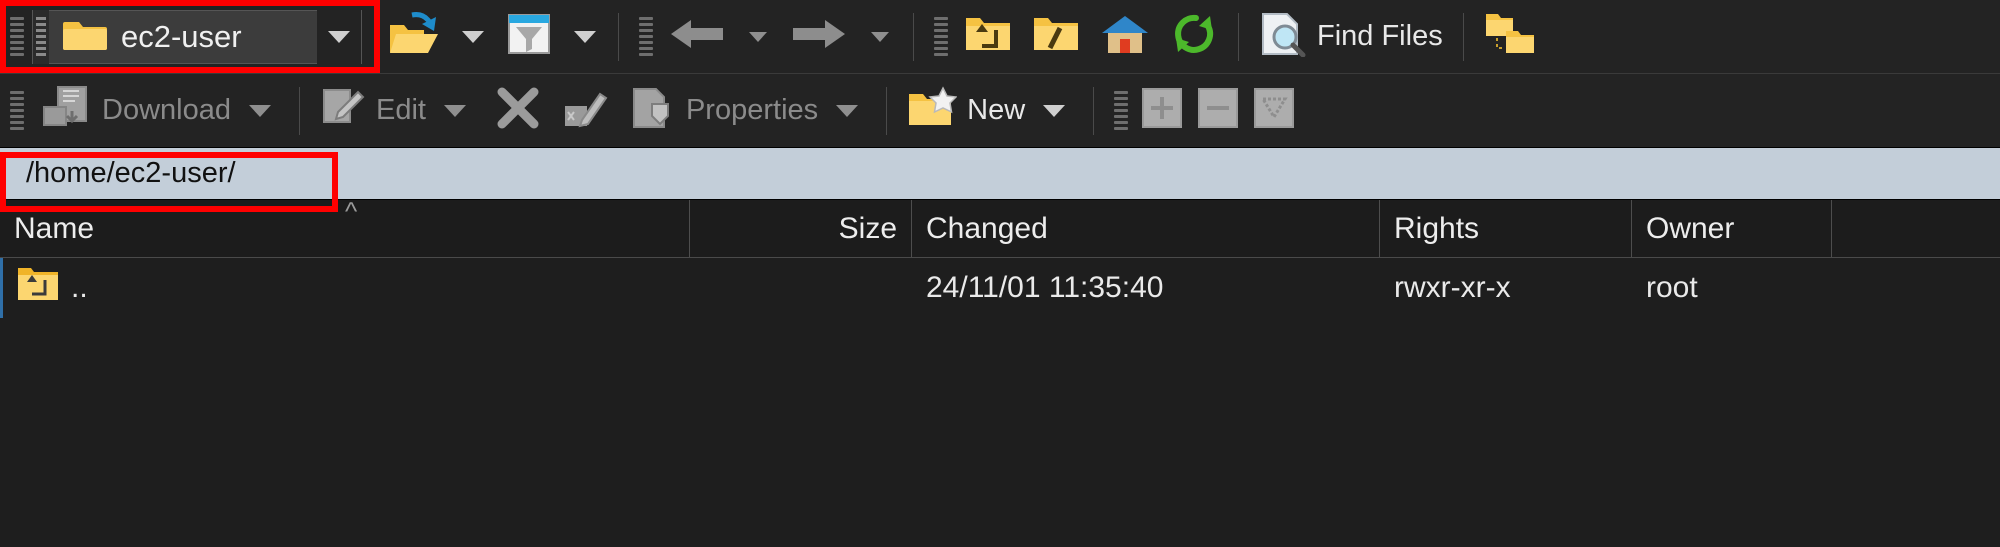 The width and height of the screenshot is (2000, 547). I want to click on remote-path-field: /home/ec2-user/, so click(118, 173).